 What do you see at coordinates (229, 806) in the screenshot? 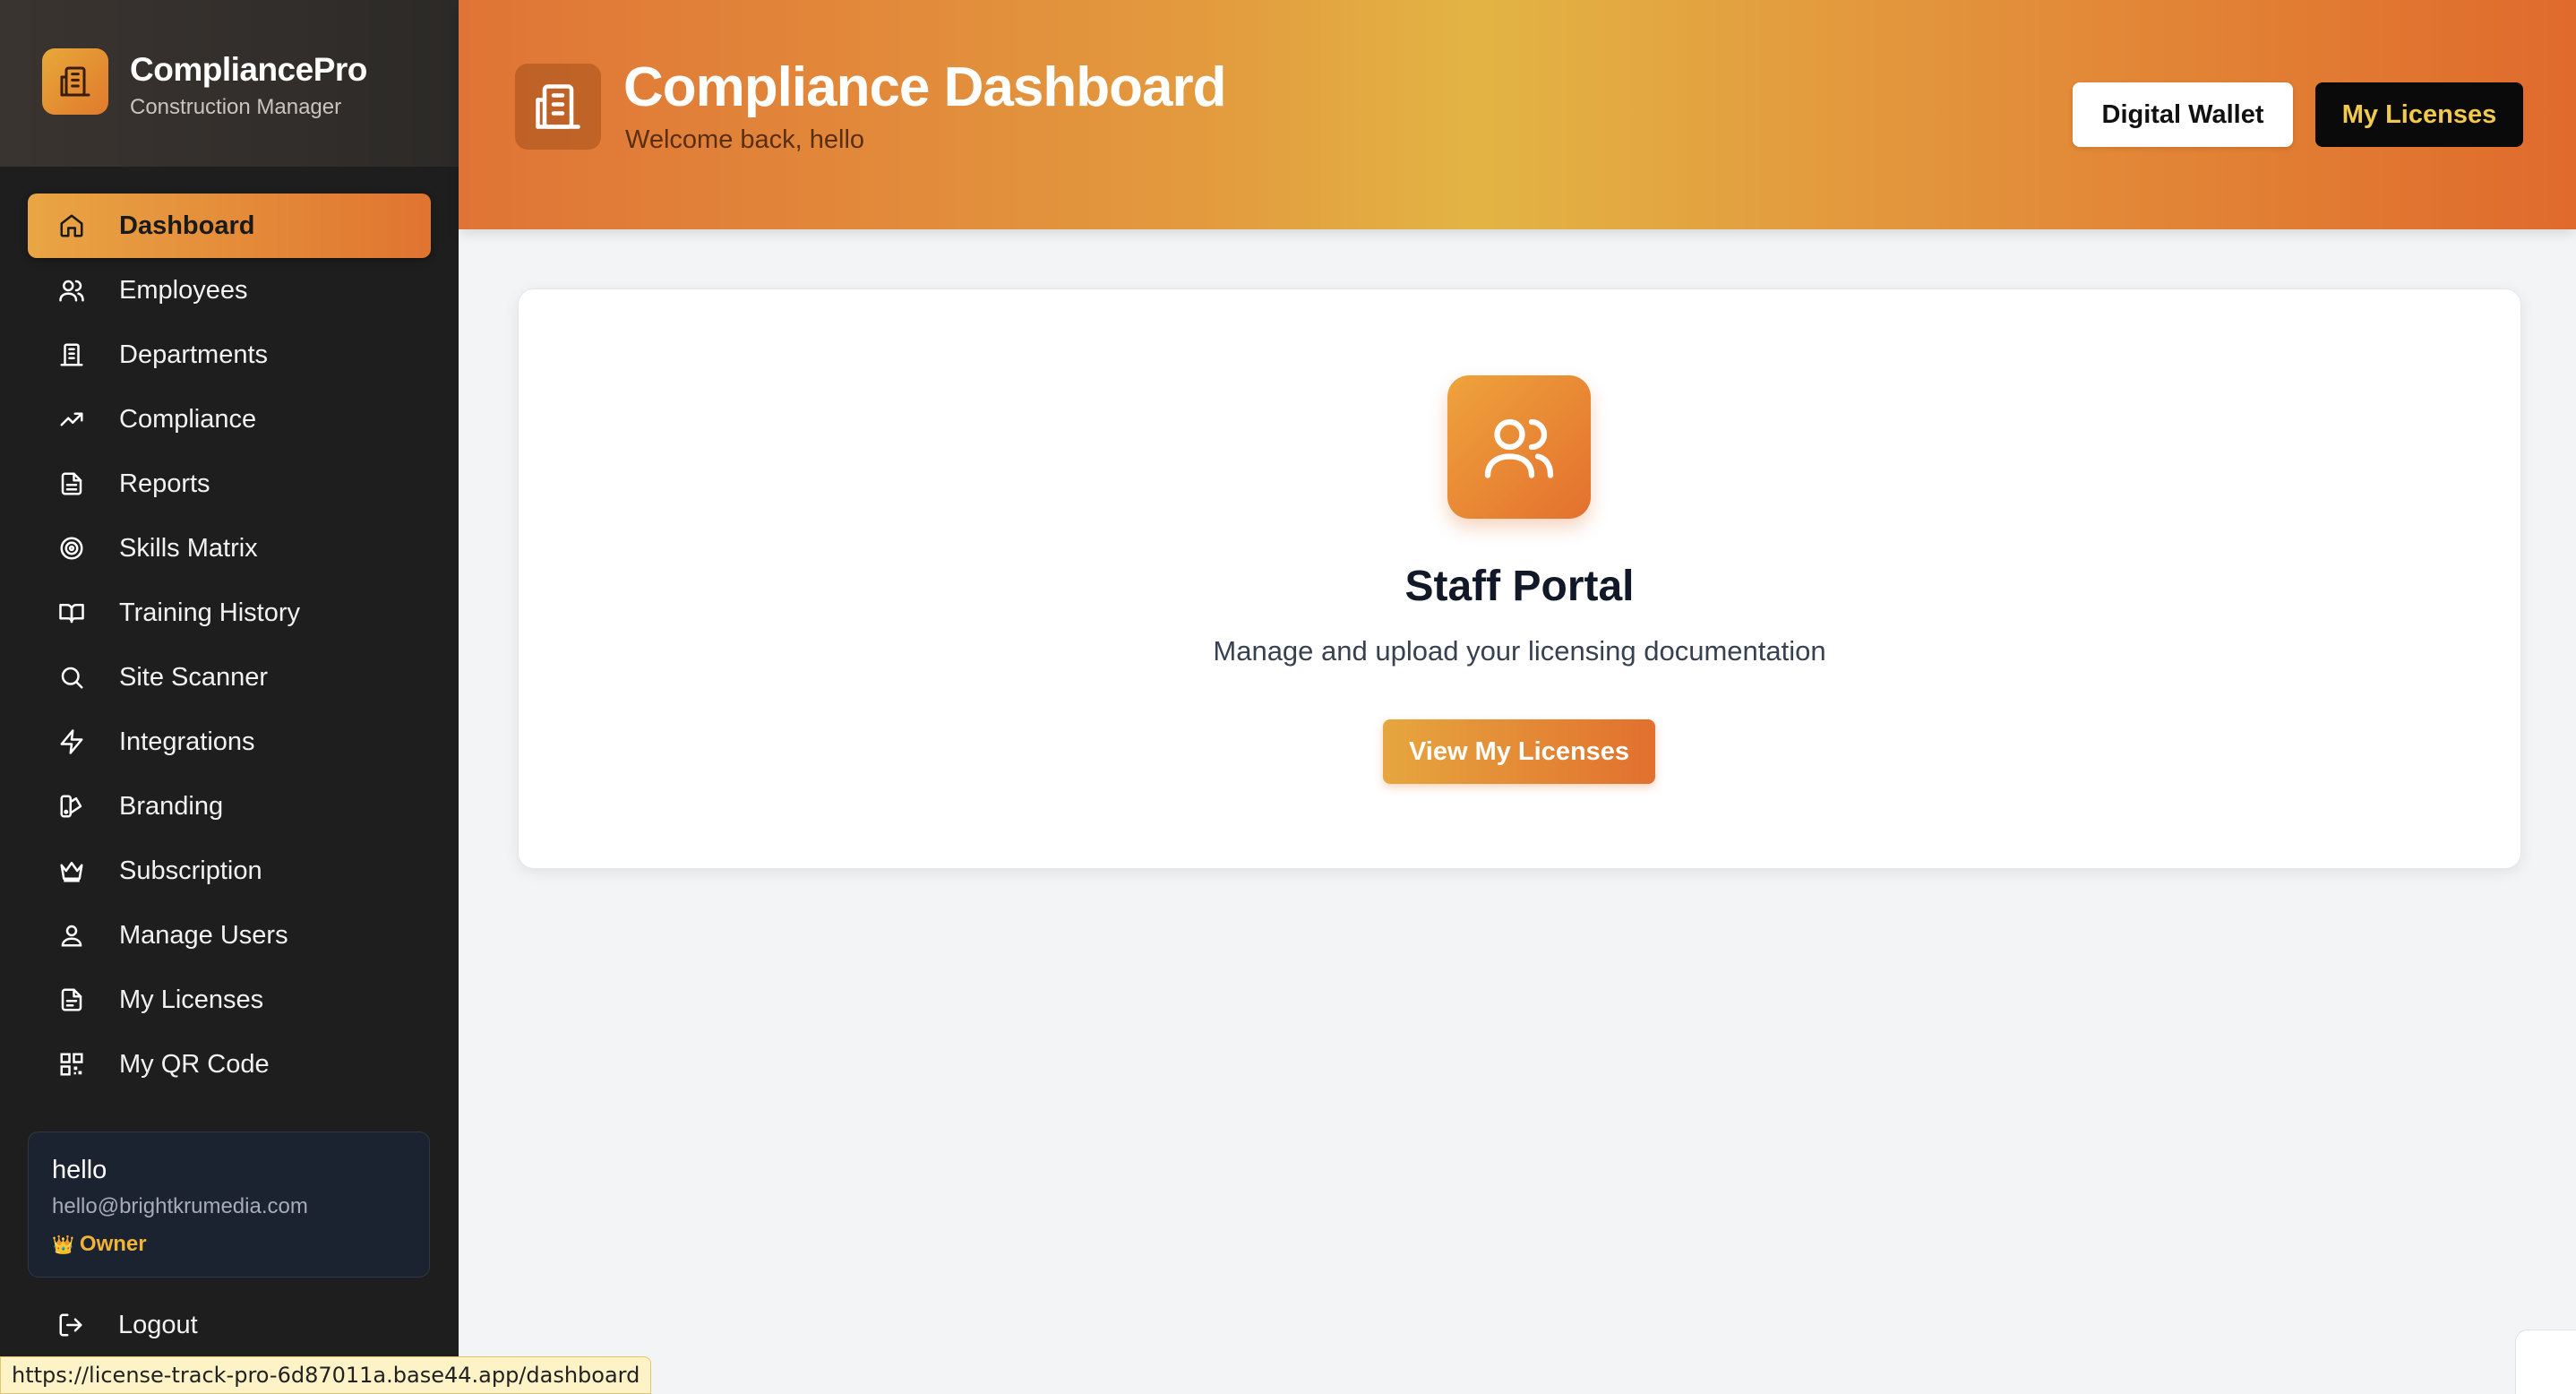
I see `sidebar-item-branding: Branding` at bounding box center [229, 806].